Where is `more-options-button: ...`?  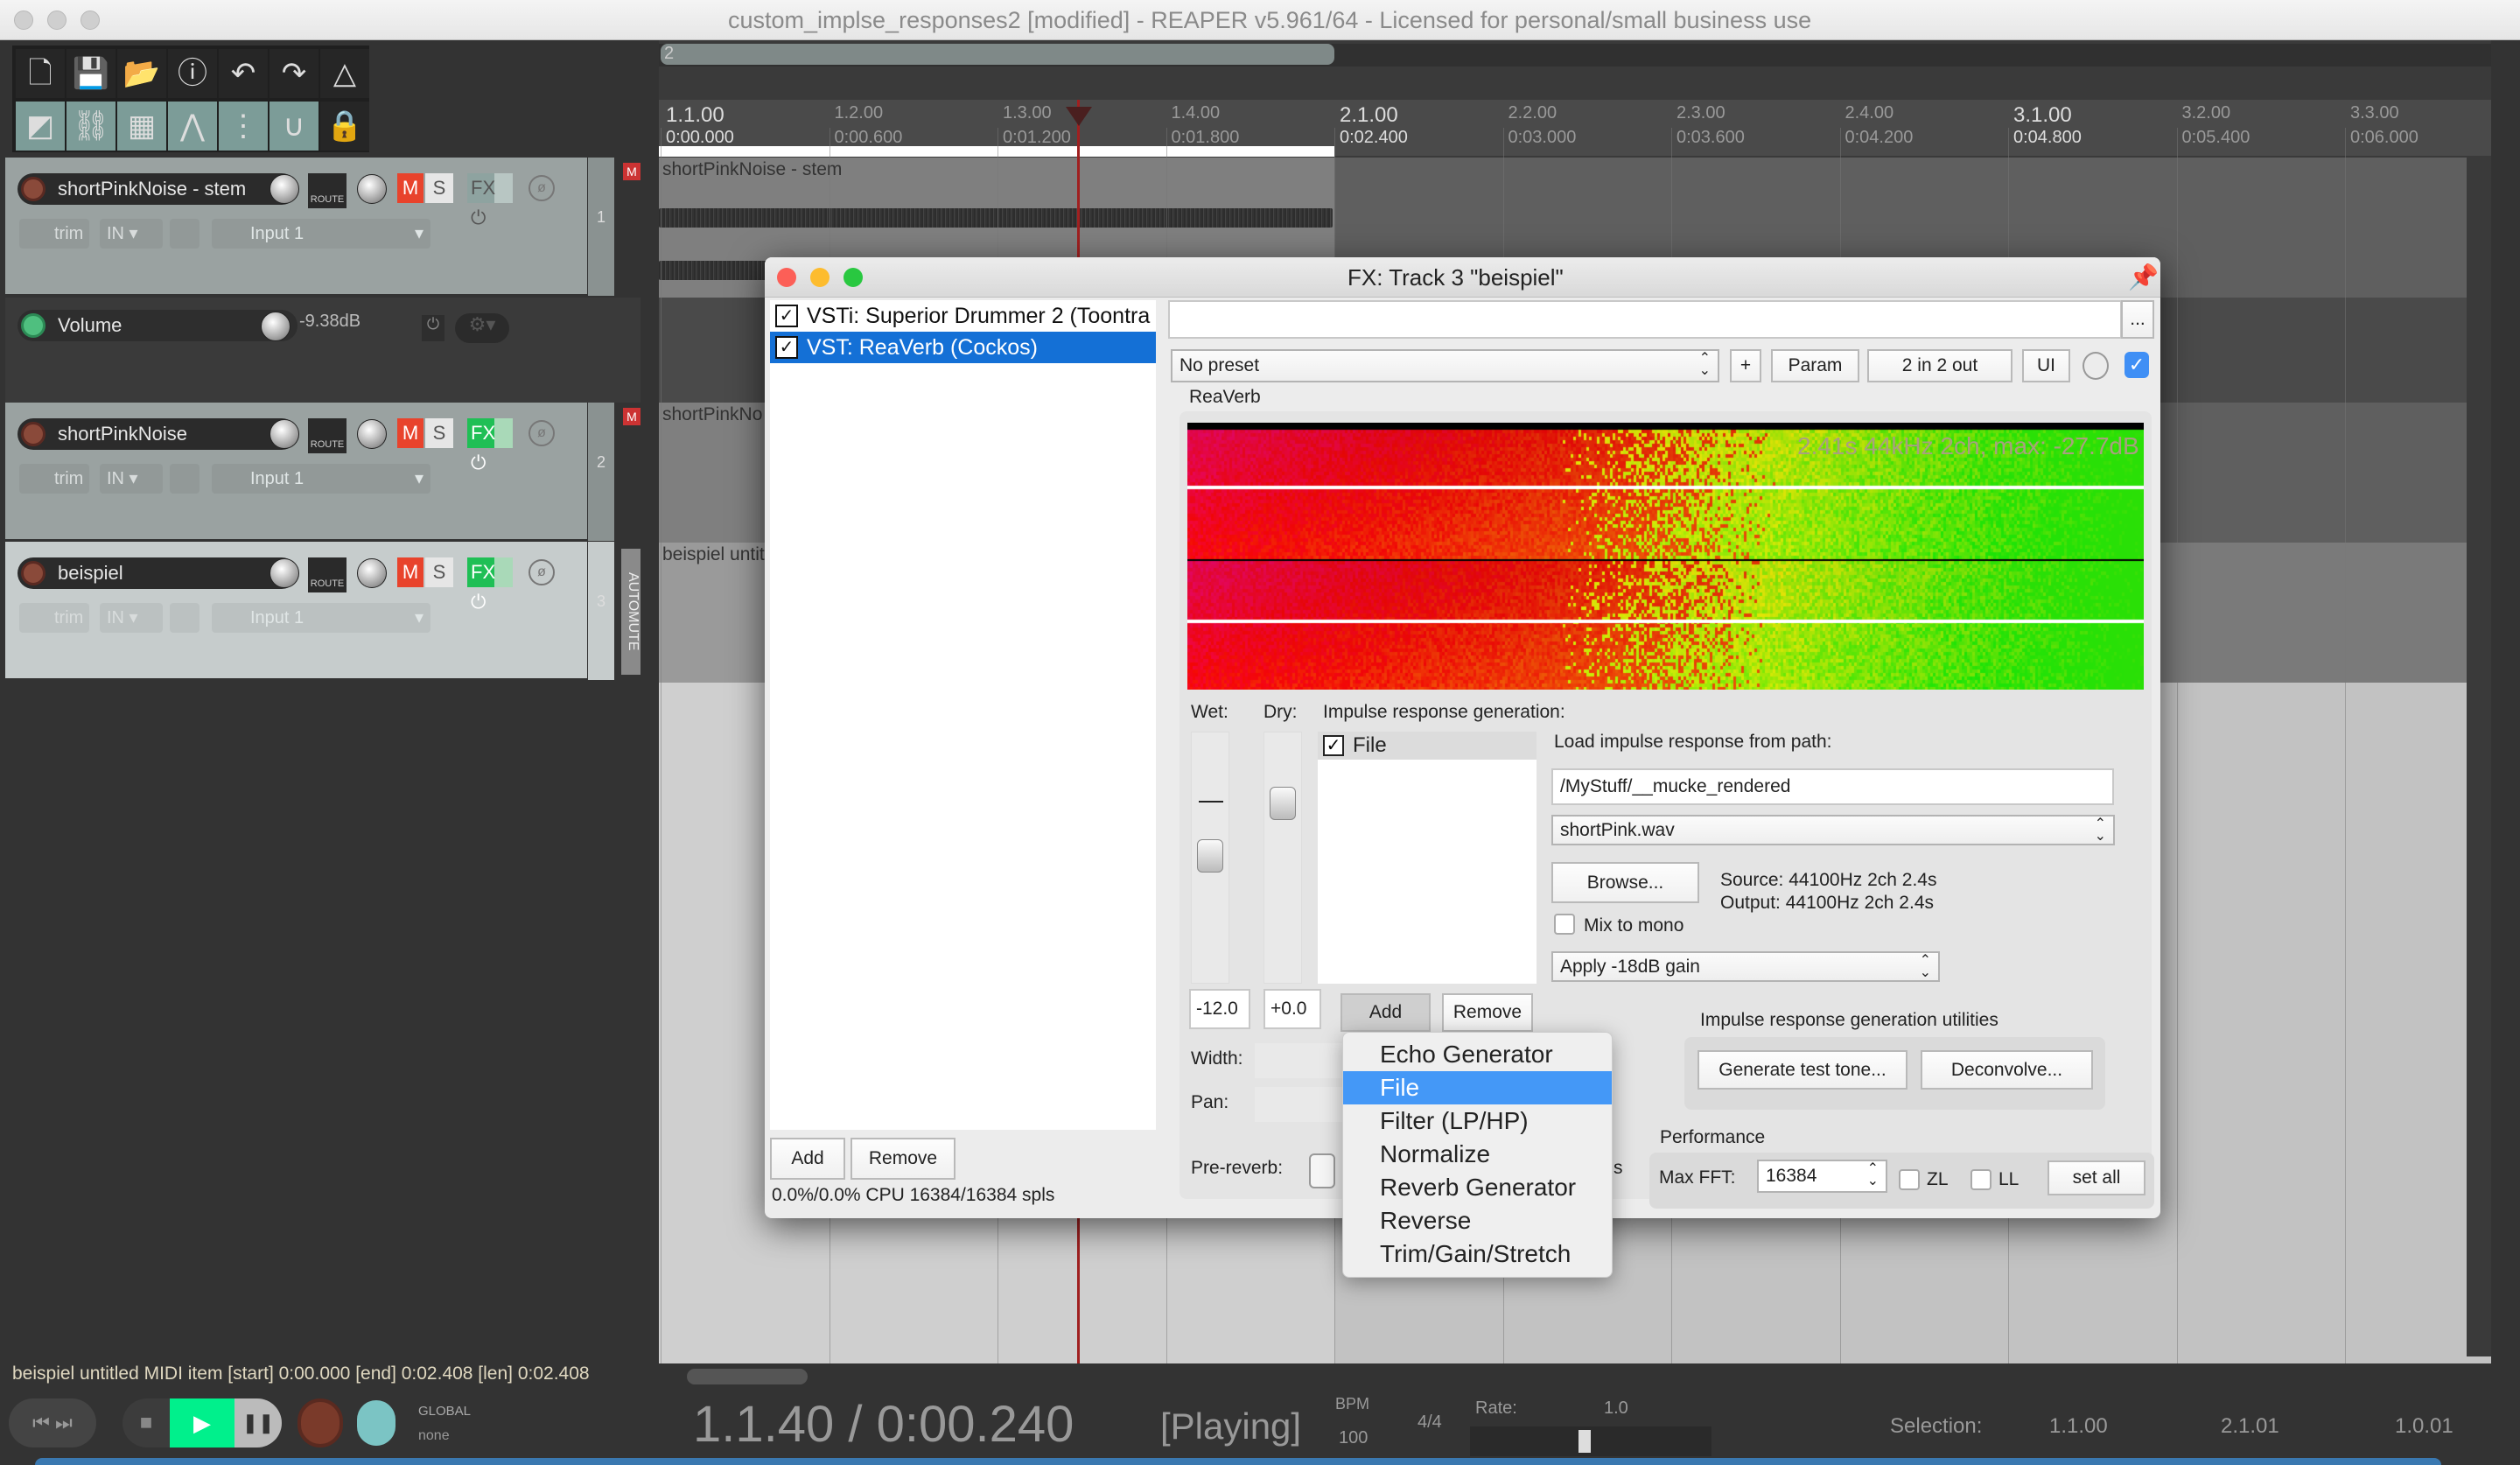
more-options-button: ... is located at coordinates (2137, 319).